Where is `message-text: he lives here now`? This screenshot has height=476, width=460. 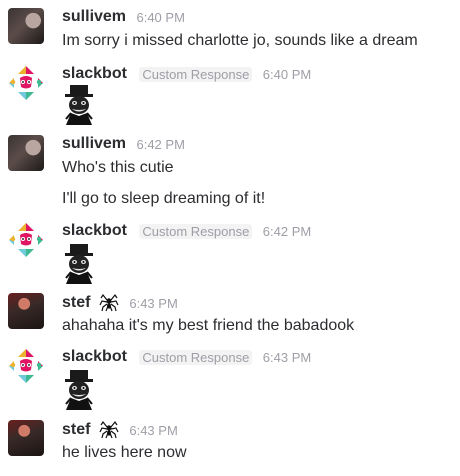 message-text: he lives here now is located at coordinates (124, 452).